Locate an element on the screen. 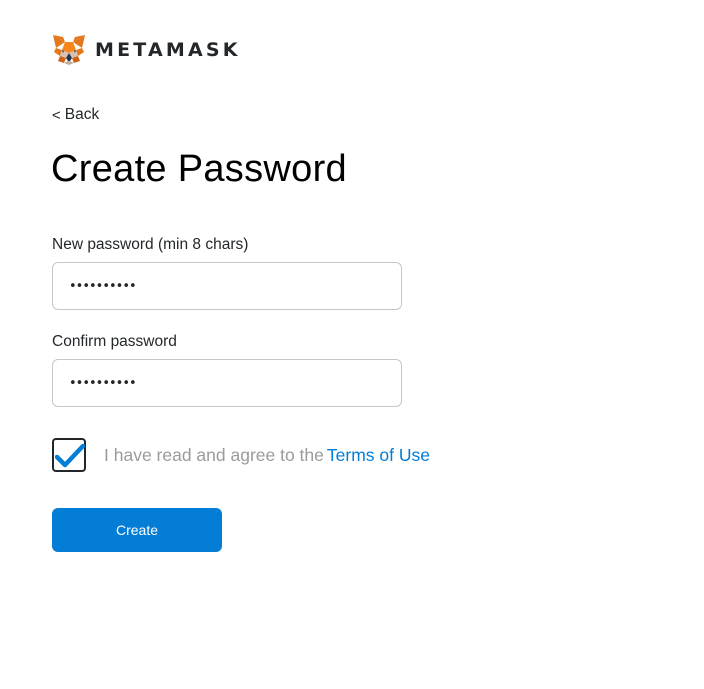 The width and height of the screenshot is (704, 689). back-link: < Back is located at coordinates (75, 115).